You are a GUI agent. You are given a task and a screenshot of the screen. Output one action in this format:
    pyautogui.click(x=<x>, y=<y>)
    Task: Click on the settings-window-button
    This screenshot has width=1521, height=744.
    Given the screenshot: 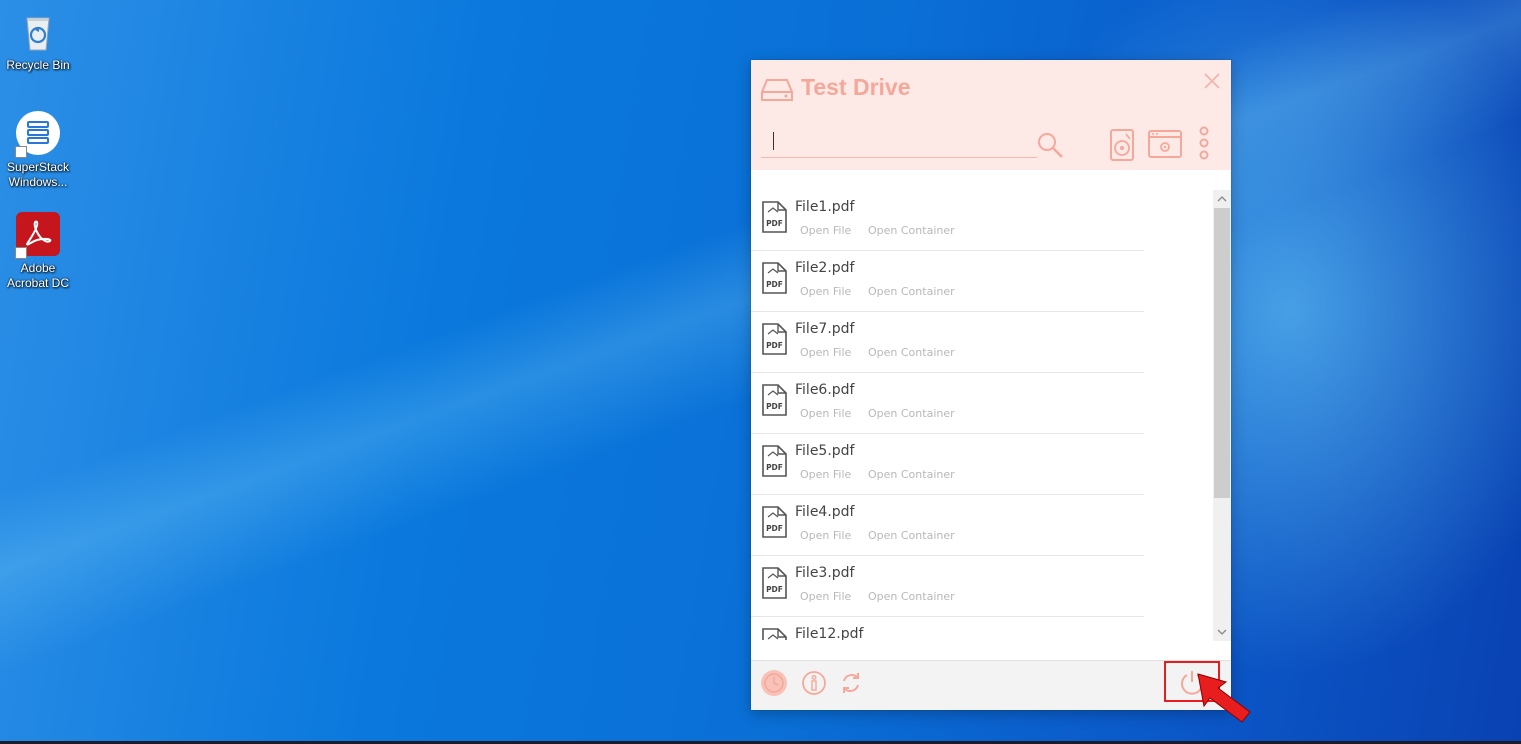 What is the action you would take?
    pyautogui.click(x=1165, y=146)
    